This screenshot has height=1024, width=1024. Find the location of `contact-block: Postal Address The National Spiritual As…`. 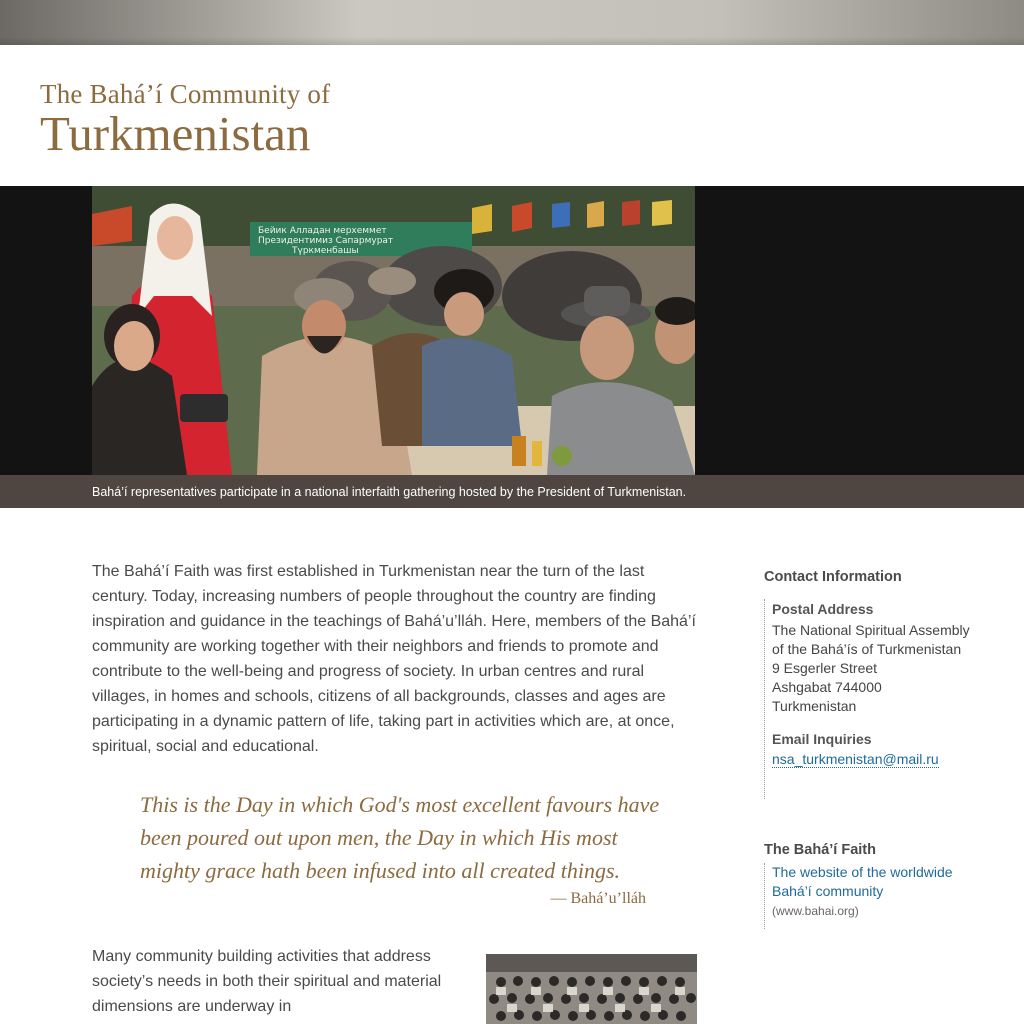

contact-block: Postal Address The National Spiritual As… is located at coordinates (883, 699).